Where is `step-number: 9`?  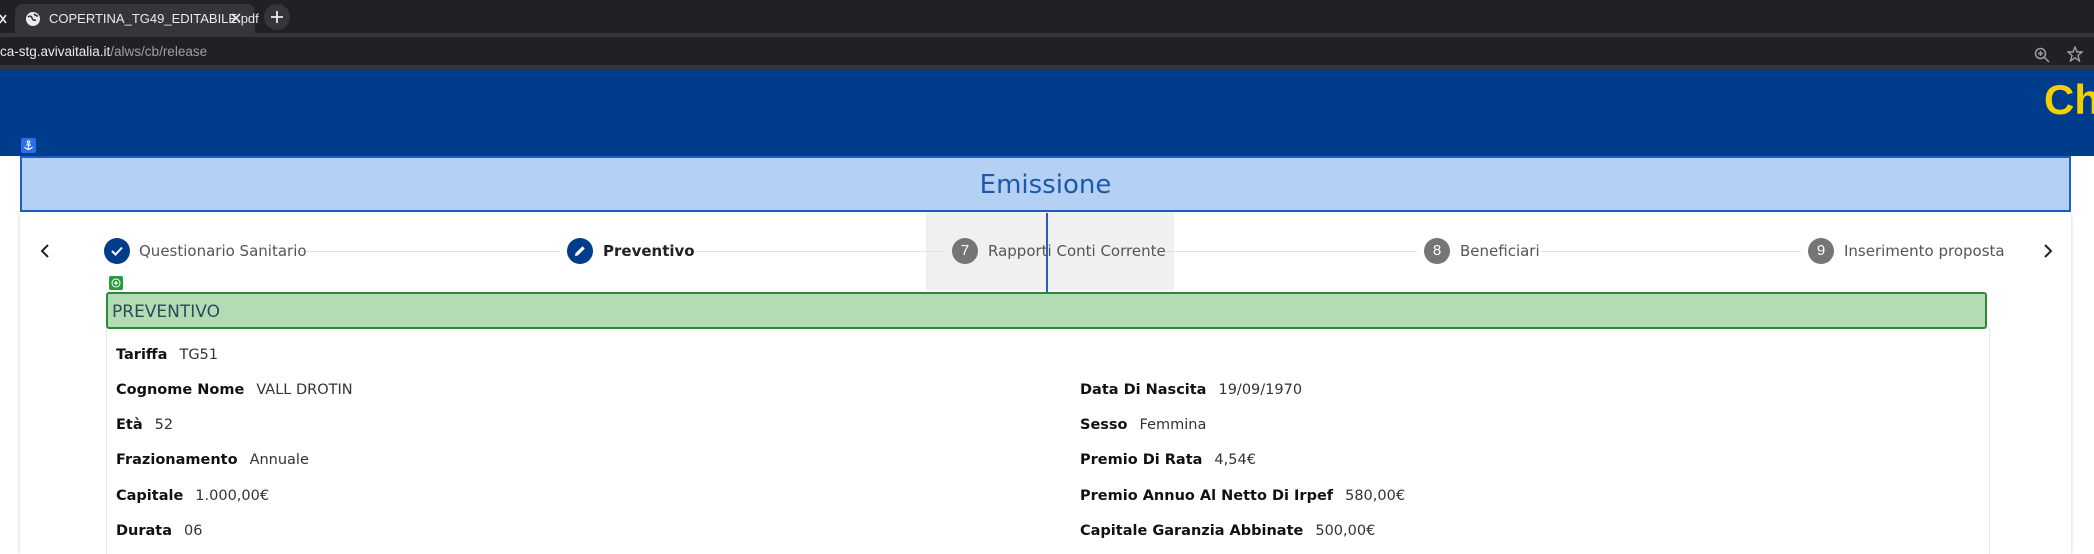
step-number: 9 is located at coordinates (1821, 251).